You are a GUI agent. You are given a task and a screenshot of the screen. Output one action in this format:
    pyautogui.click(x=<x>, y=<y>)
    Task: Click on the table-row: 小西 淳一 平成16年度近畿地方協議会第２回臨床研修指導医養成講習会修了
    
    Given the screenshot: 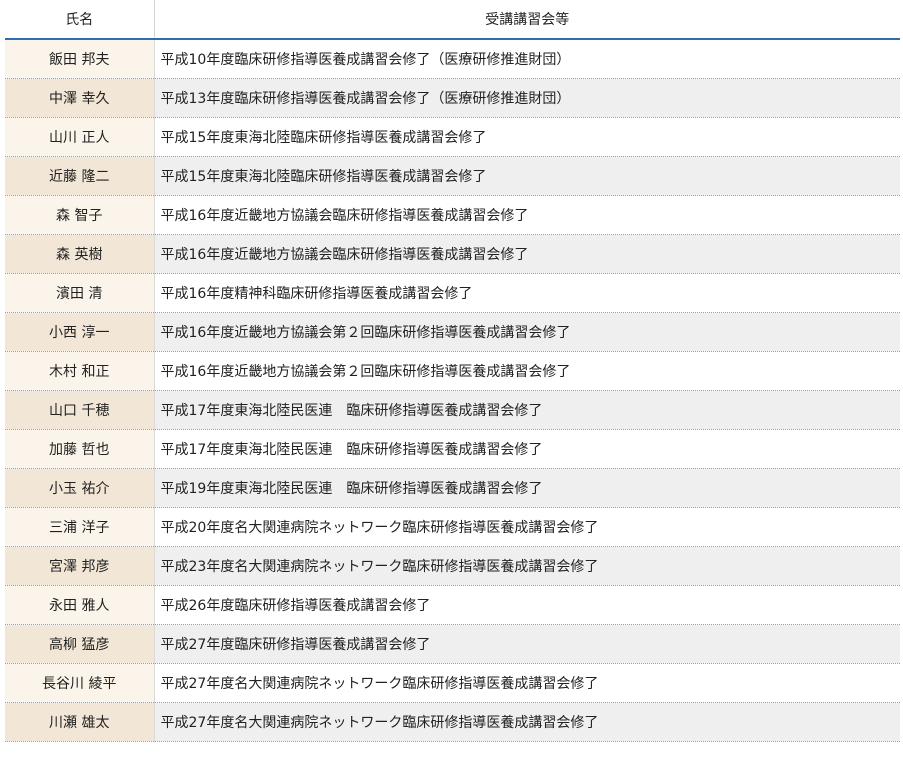 What is the action you would take?
    pyautogui.click(x=452, y=332)
    